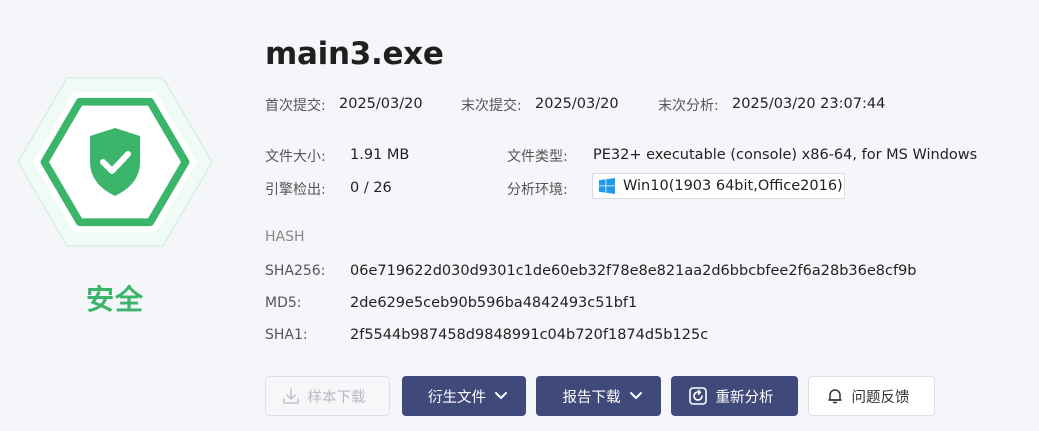 Image resolution: width=1039 pixels, height=431 pixels. I want to click on safe-status-badge, so click(115, 162).